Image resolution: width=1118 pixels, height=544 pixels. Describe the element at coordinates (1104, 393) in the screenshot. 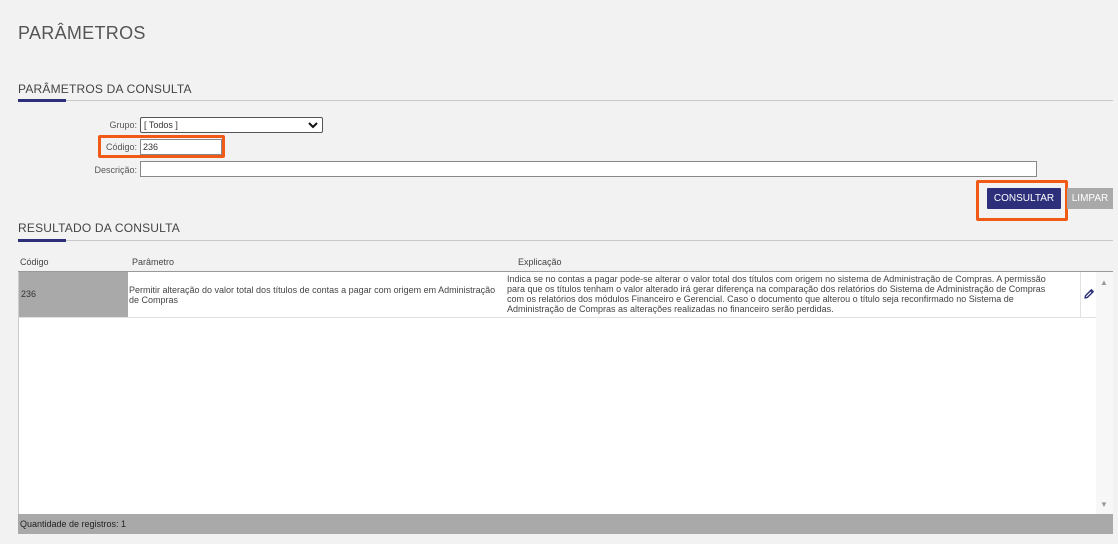

I see `grid-scrollbar: ▲ ▼` at that location.